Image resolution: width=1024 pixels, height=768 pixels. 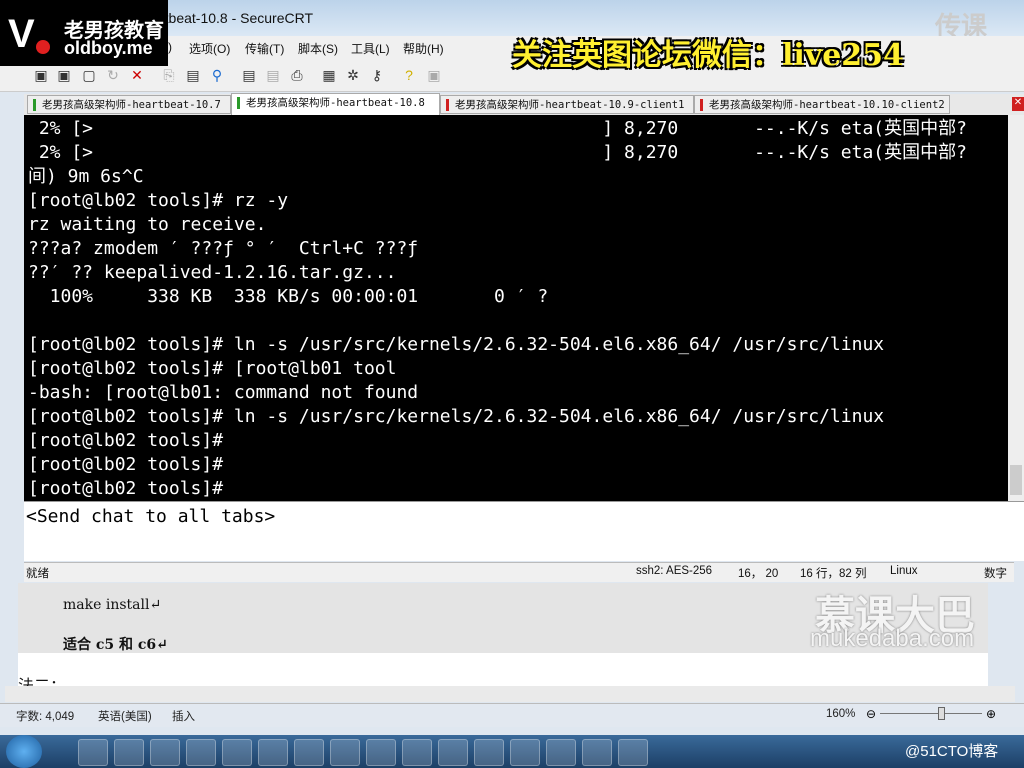 I want to click on menu-tools: 工具(L), so click(x=370, y=48).